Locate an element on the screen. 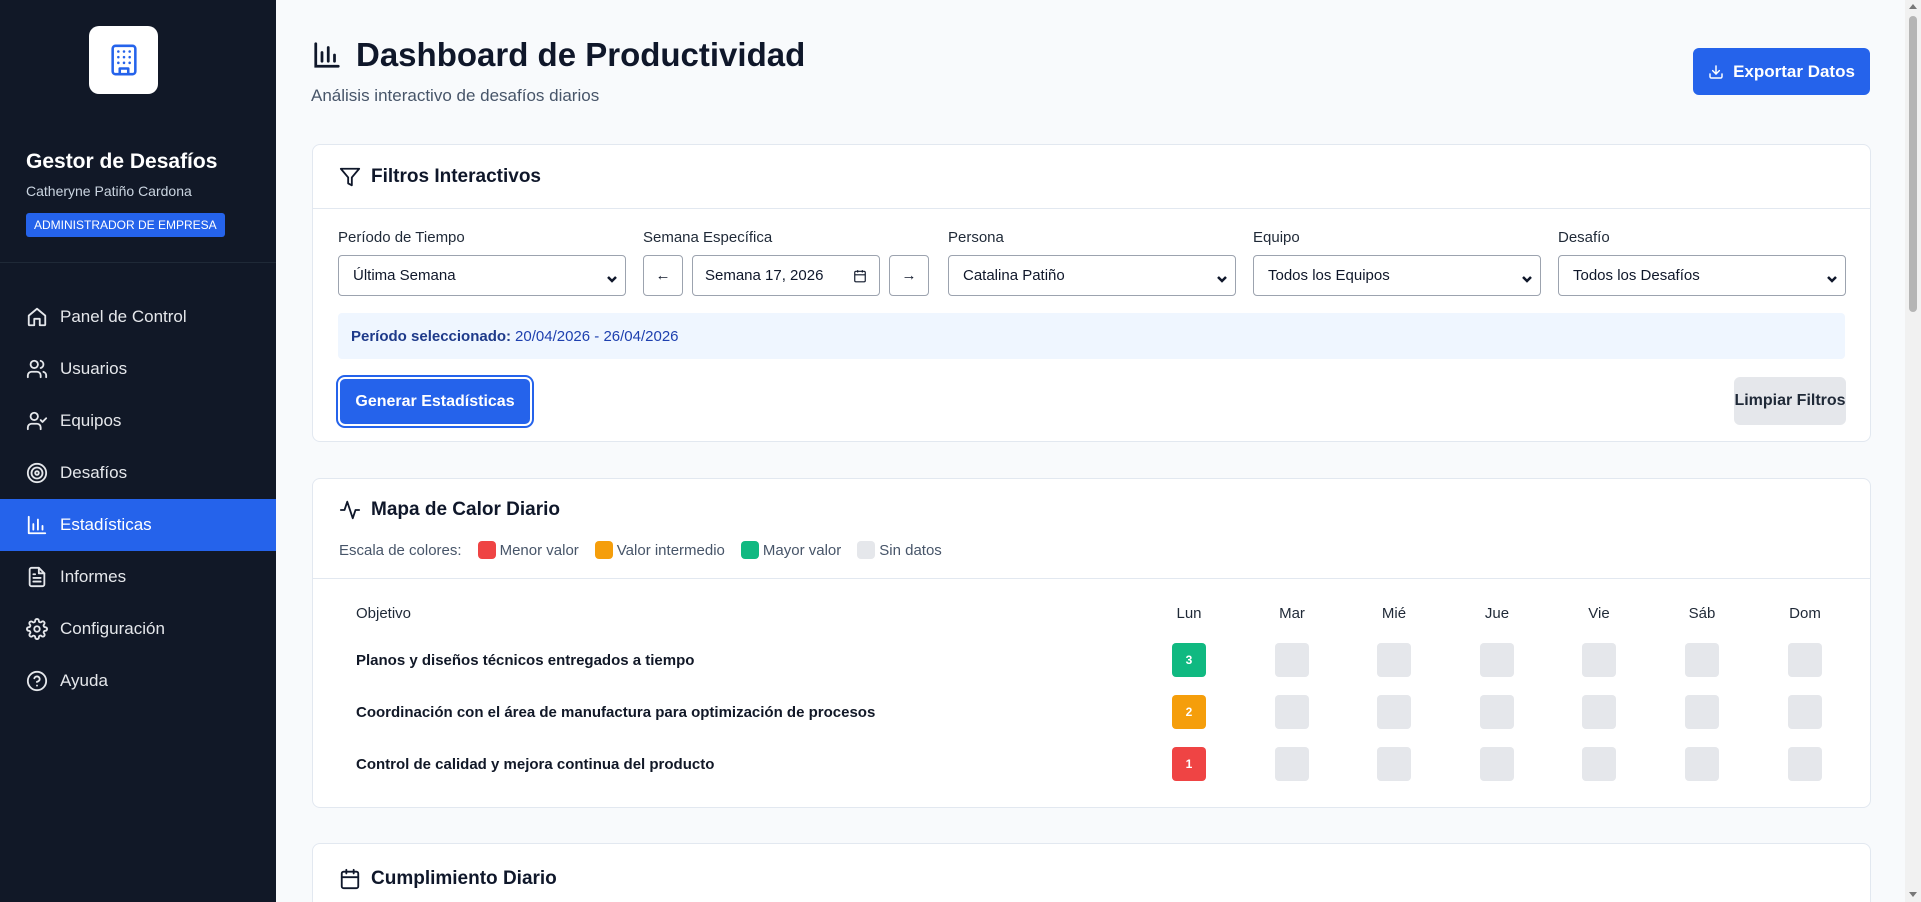 The width and height of the screenshot is (1921, 902). challenge-filter: Desafío Todos los Desafíos is located at coordinates (1702, 262).